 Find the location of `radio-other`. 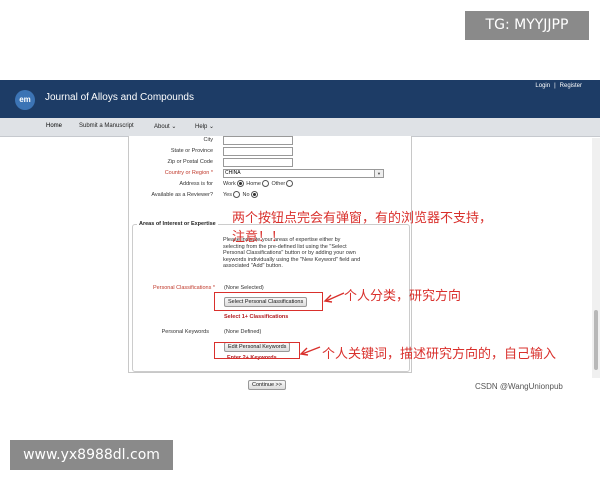

radio-other is located at coordinates (290, 183).